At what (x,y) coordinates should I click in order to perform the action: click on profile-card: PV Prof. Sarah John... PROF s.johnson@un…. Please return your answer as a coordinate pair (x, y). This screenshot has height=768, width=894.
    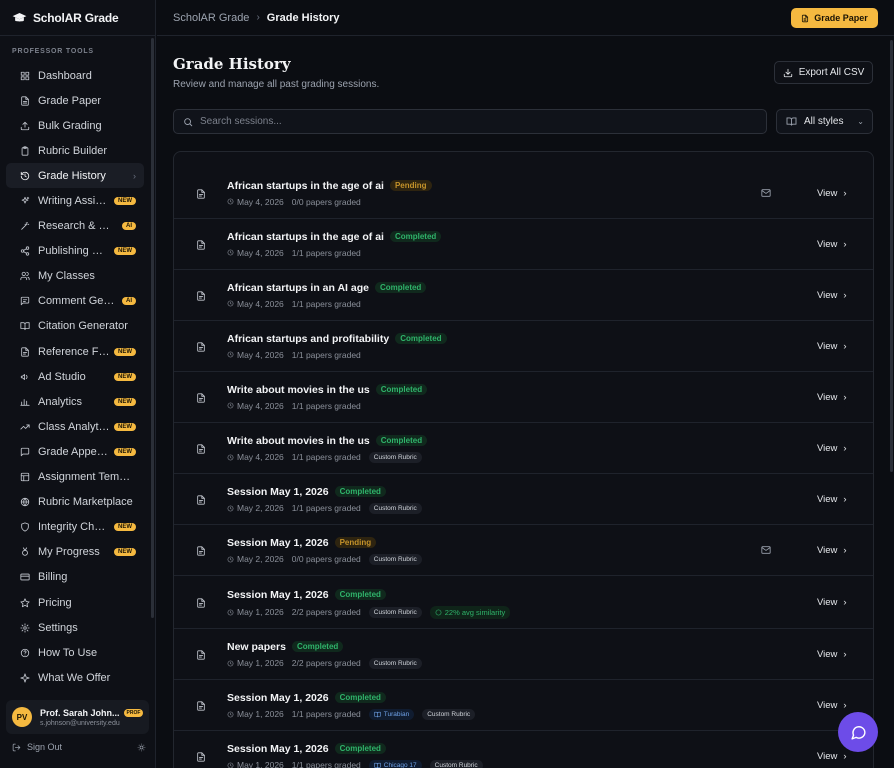
    Looking at the image, I should click on (77, 717).